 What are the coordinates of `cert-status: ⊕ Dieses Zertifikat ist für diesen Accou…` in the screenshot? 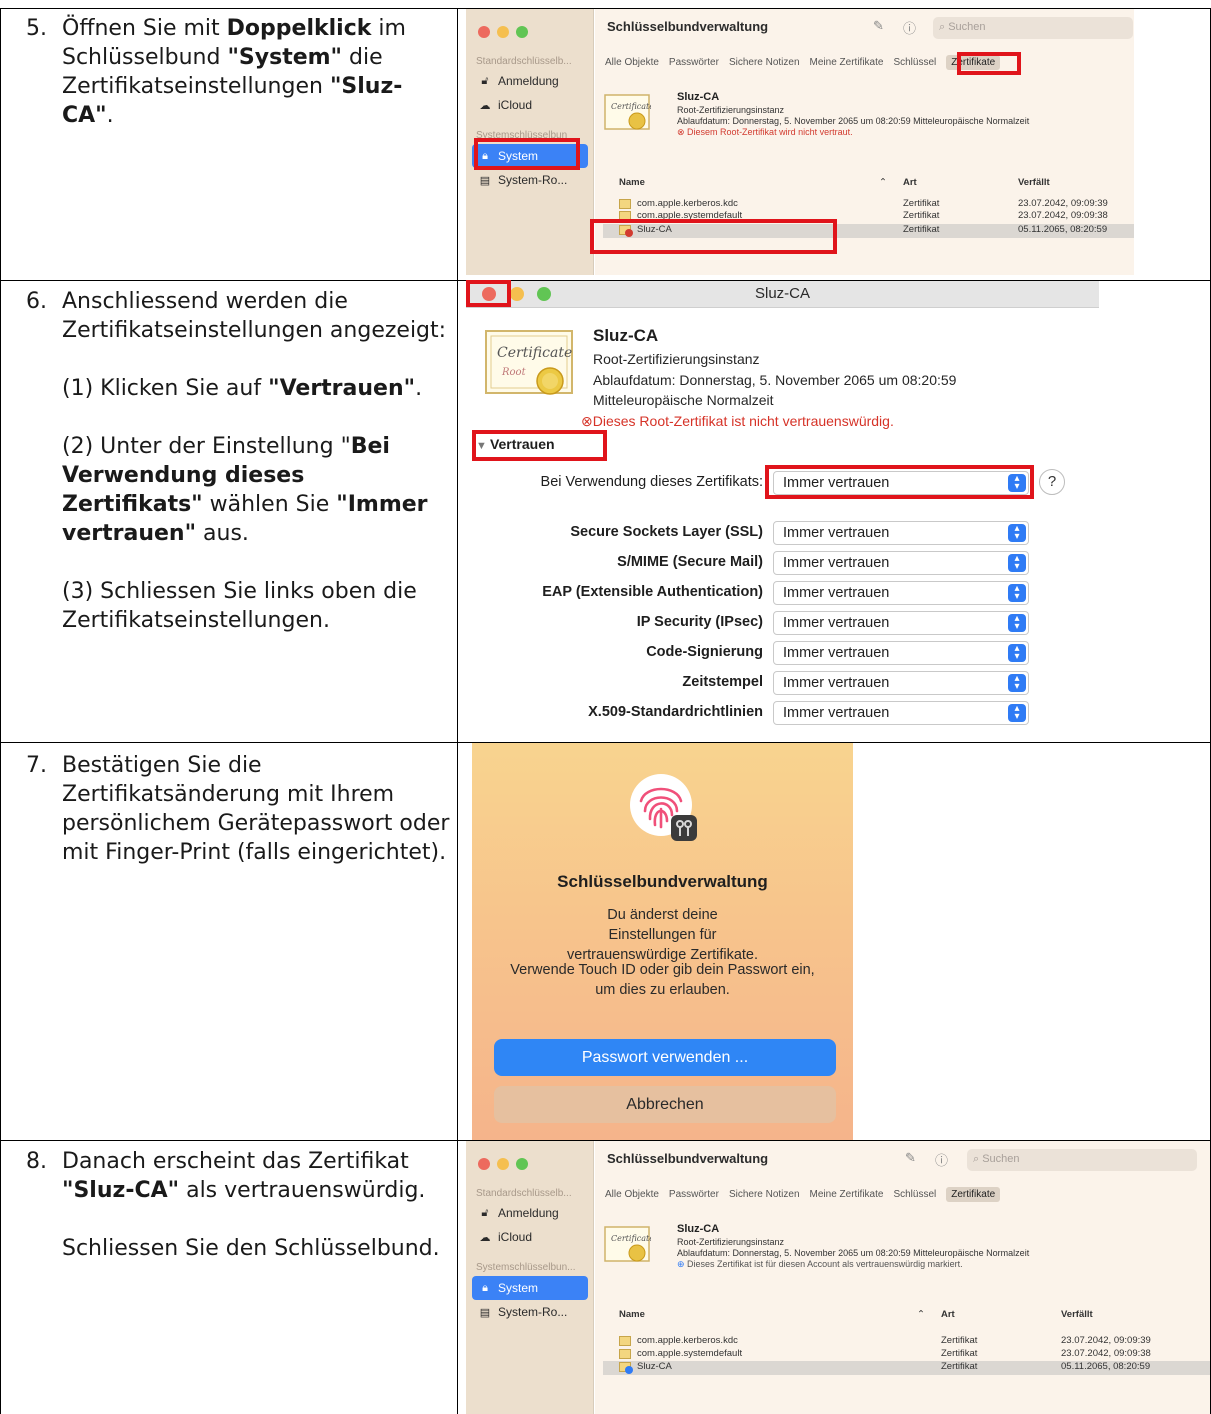 It's located at (820, 1264).